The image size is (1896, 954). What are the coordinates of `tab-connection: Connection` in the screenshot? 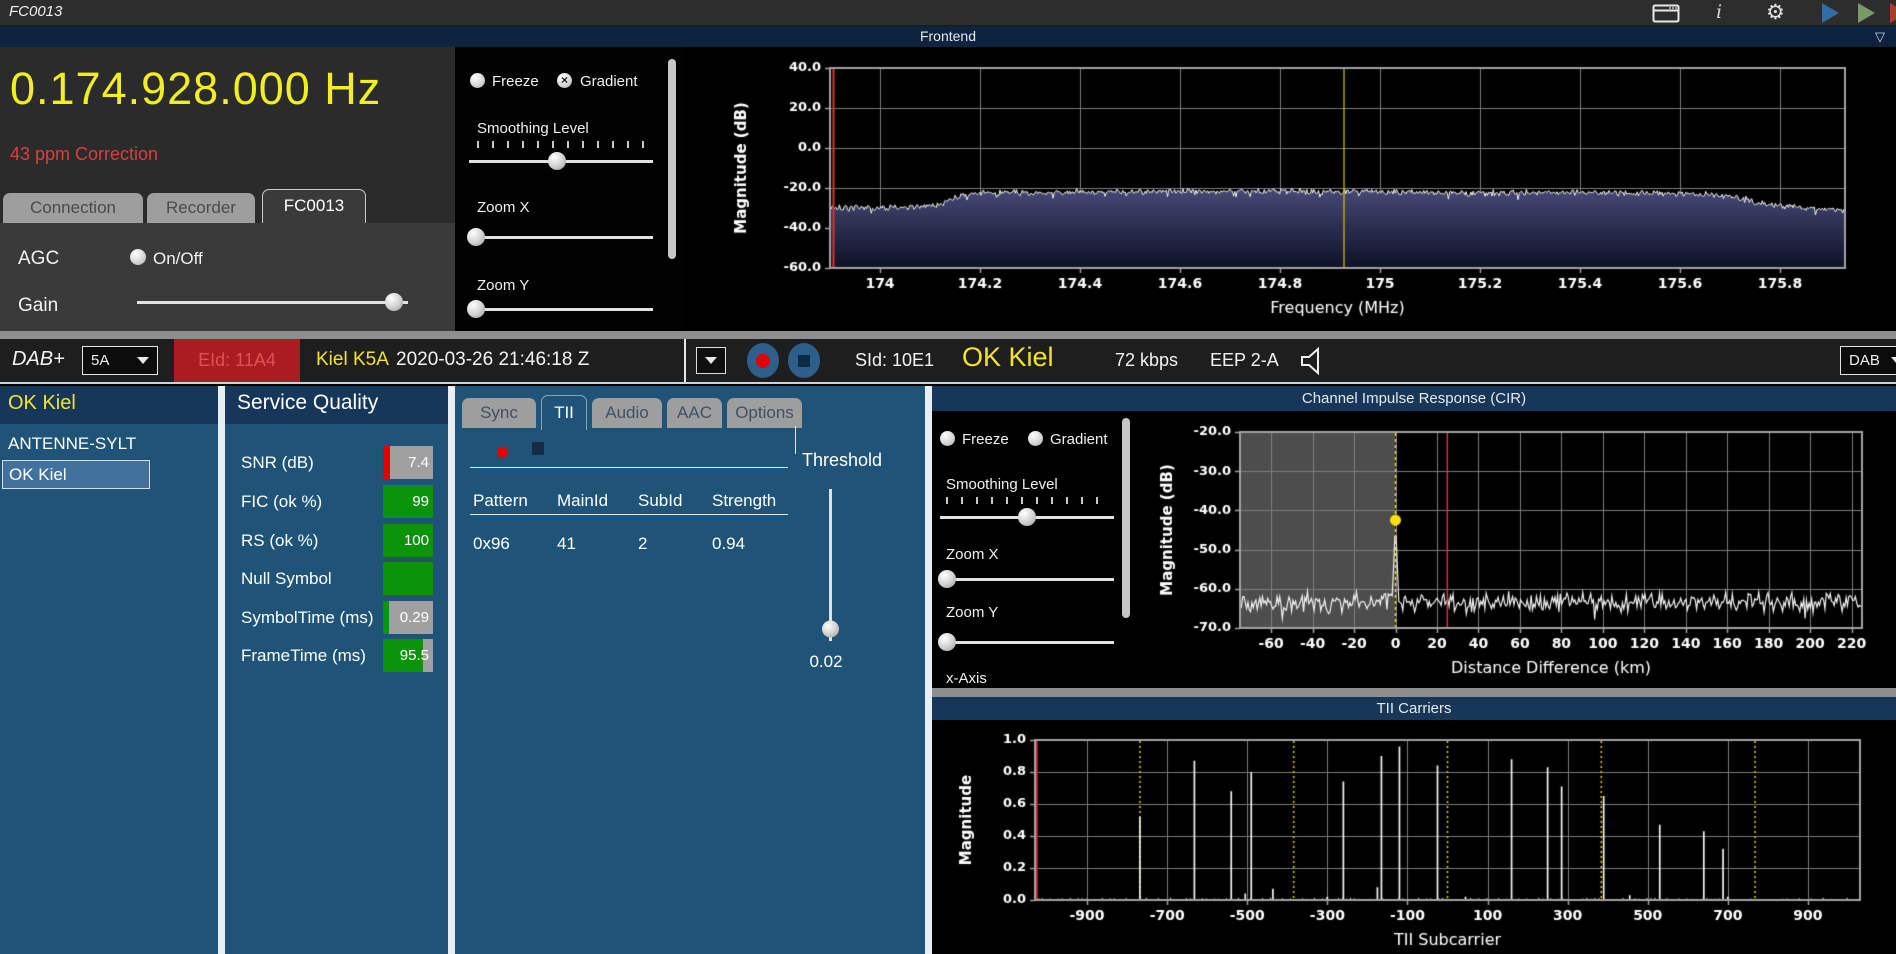 It's located at (73, 208).